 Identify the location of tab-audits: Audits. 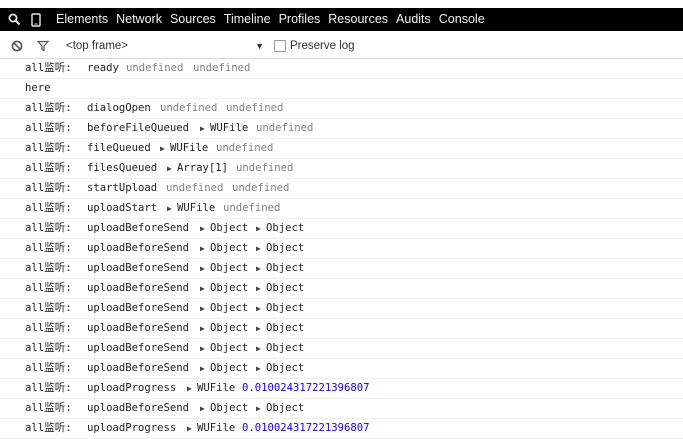
(413, 19).